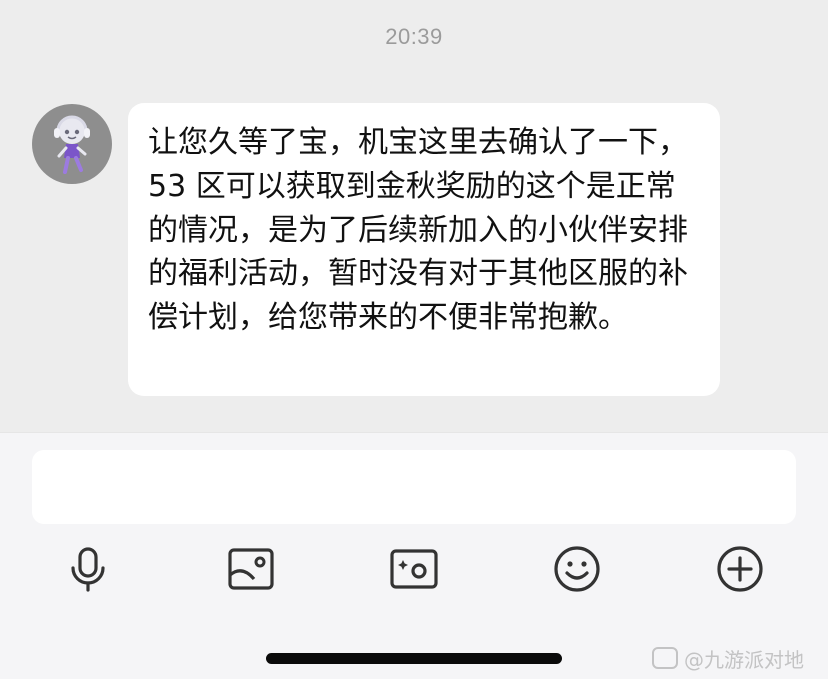 The height and width of the screenshot is (679, 828). I want to click on microphone-icon, so click(88, 569).